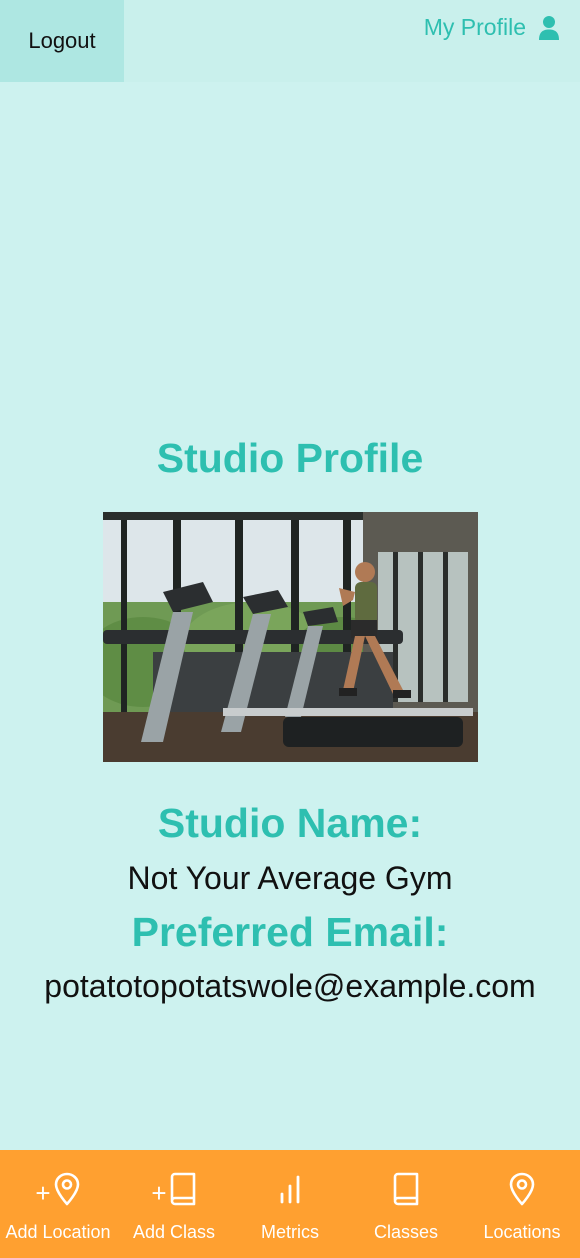  I want to click on logout-button: Logout, so click(62, 41).